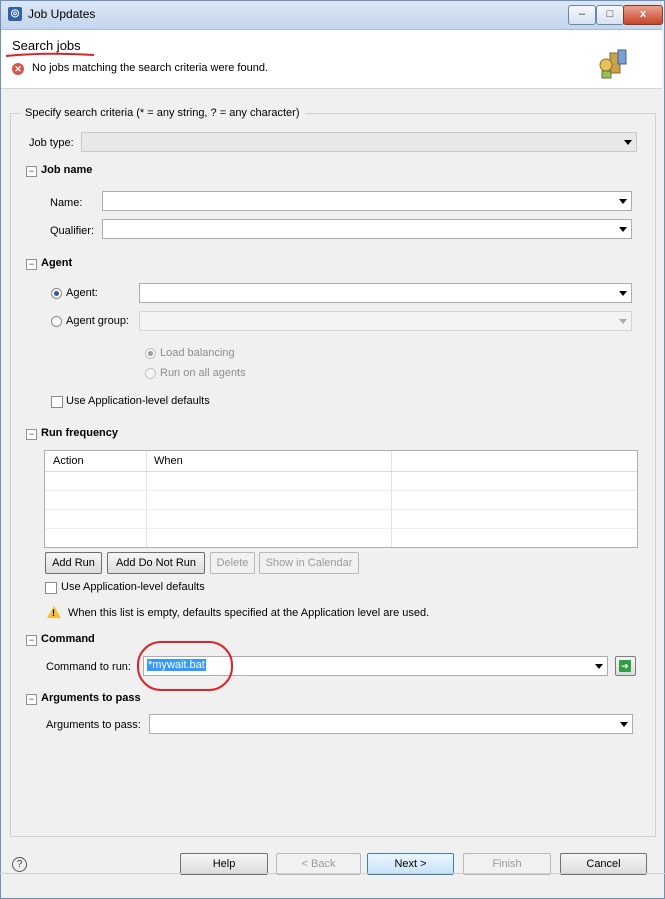  Describe the element at coordinates (359, 142) in the screenshot. I see `job-type-combo` at that location.